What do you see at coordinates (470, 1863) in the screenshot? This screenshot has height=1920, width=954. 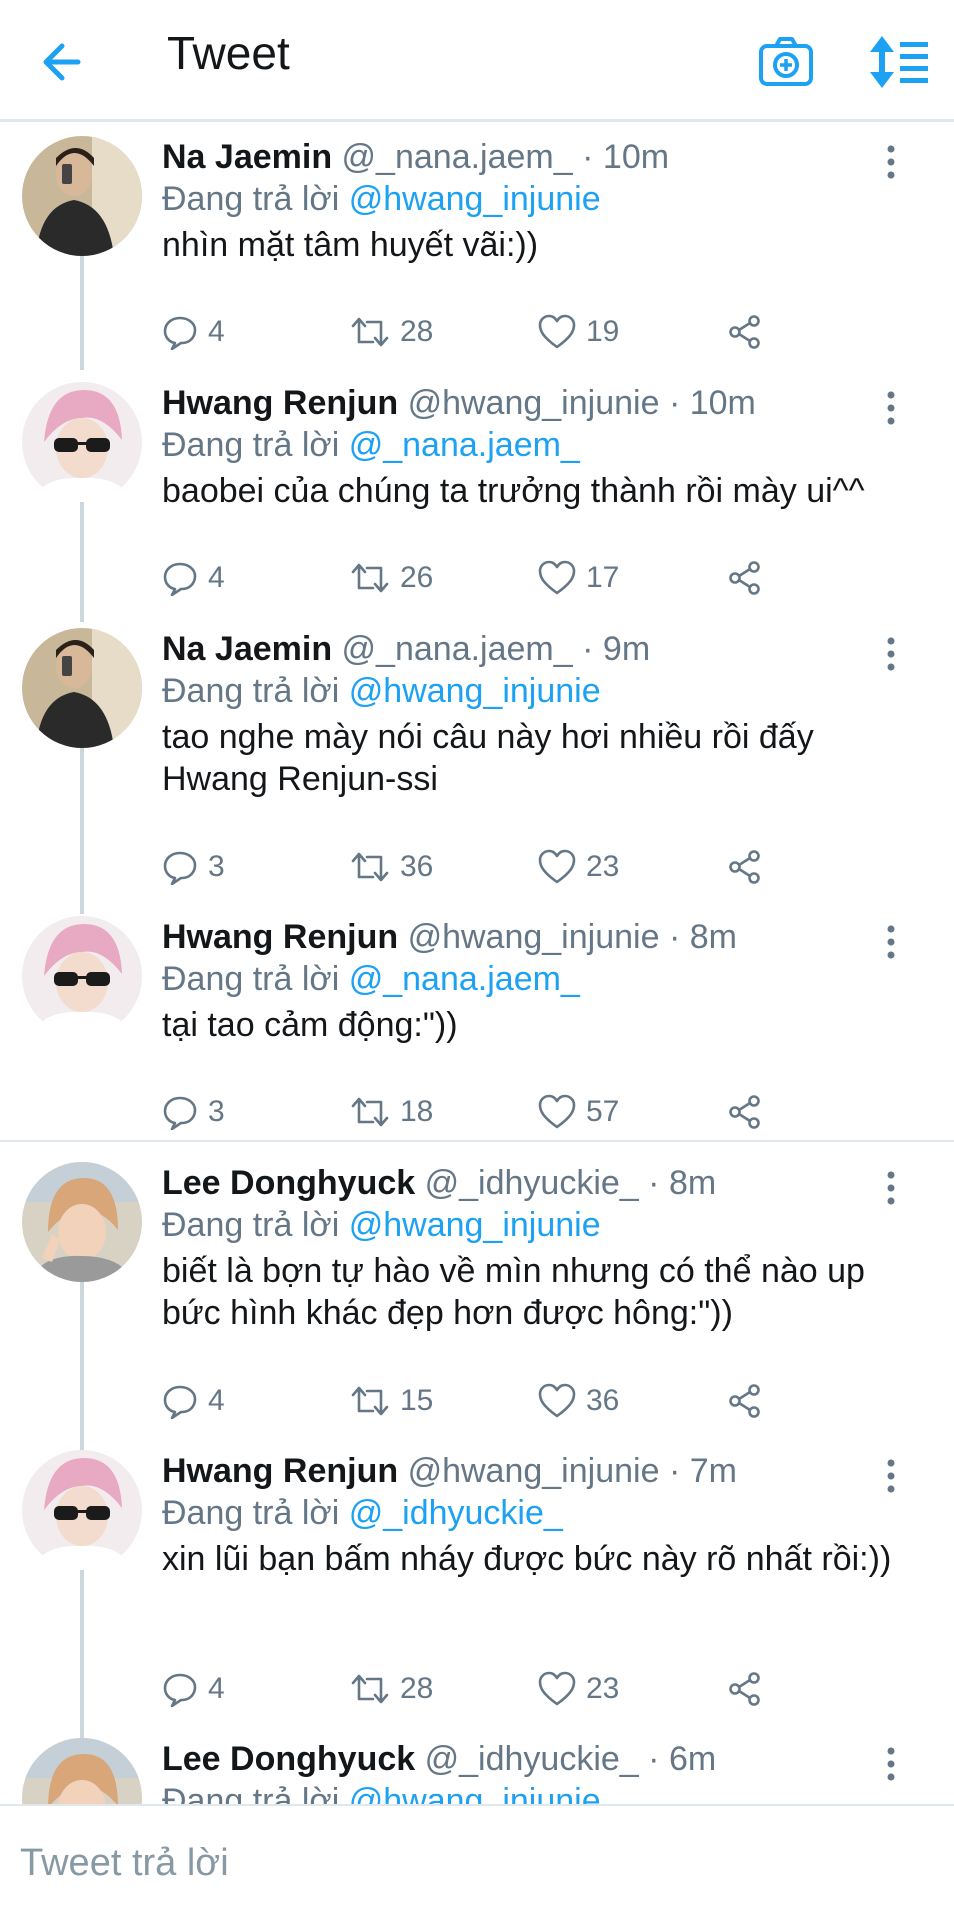 I see `reply-input` at bounding box center [470, 1863].